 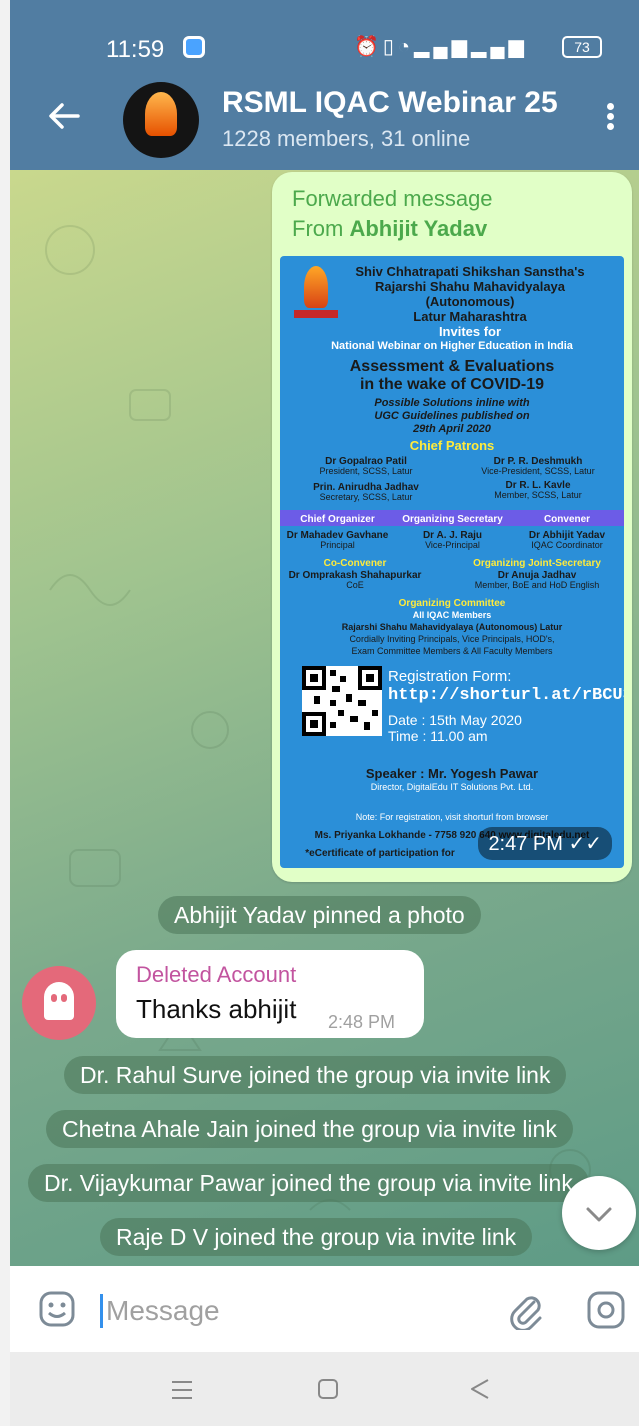 What do you see at coordinates (380, 853) in the screenshot?
I see `poster-line: *eCertificate of participation for` at bounding box center [380, 853].